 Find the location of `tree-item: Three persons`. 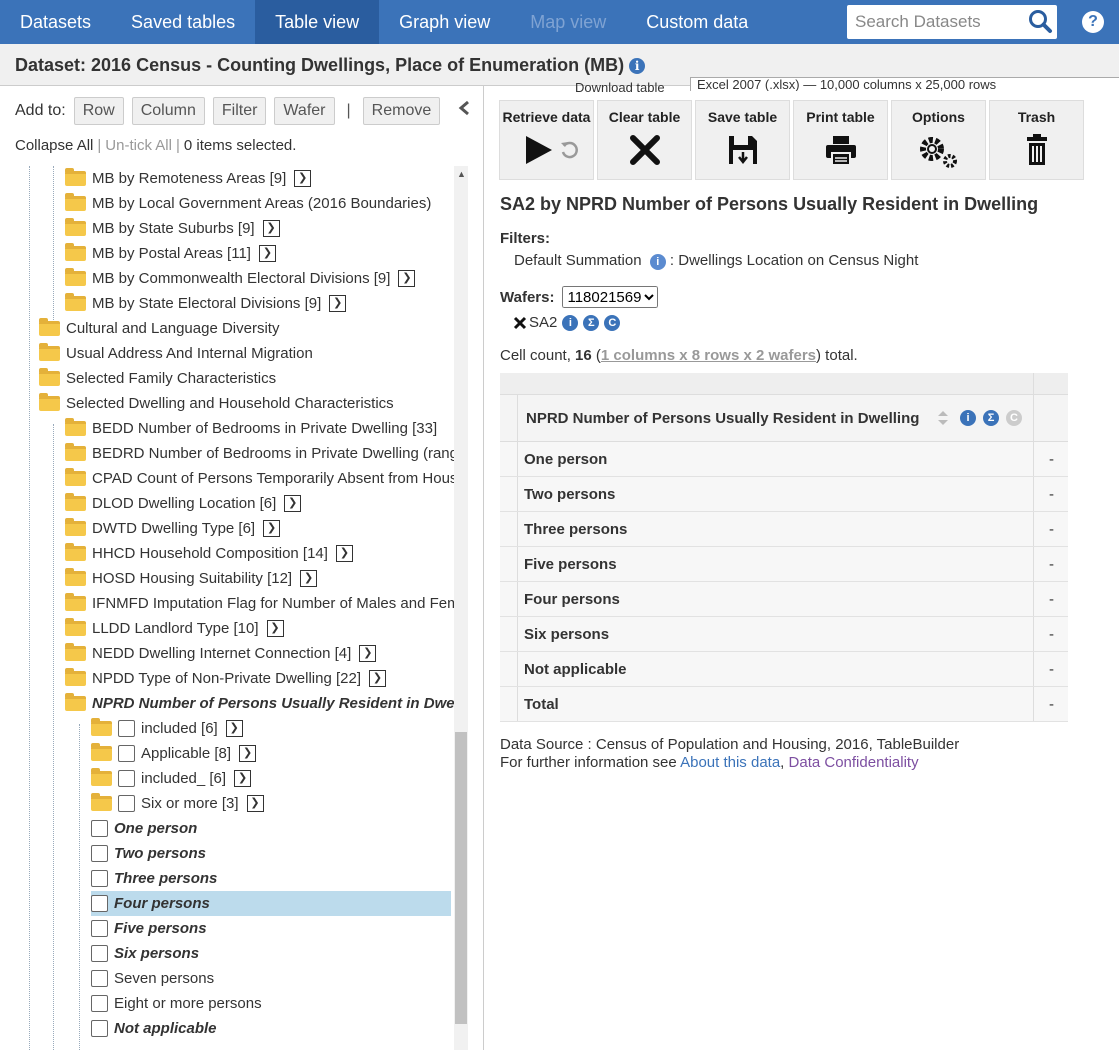

tree-item: Three persons is located at coordinates (154, 878).